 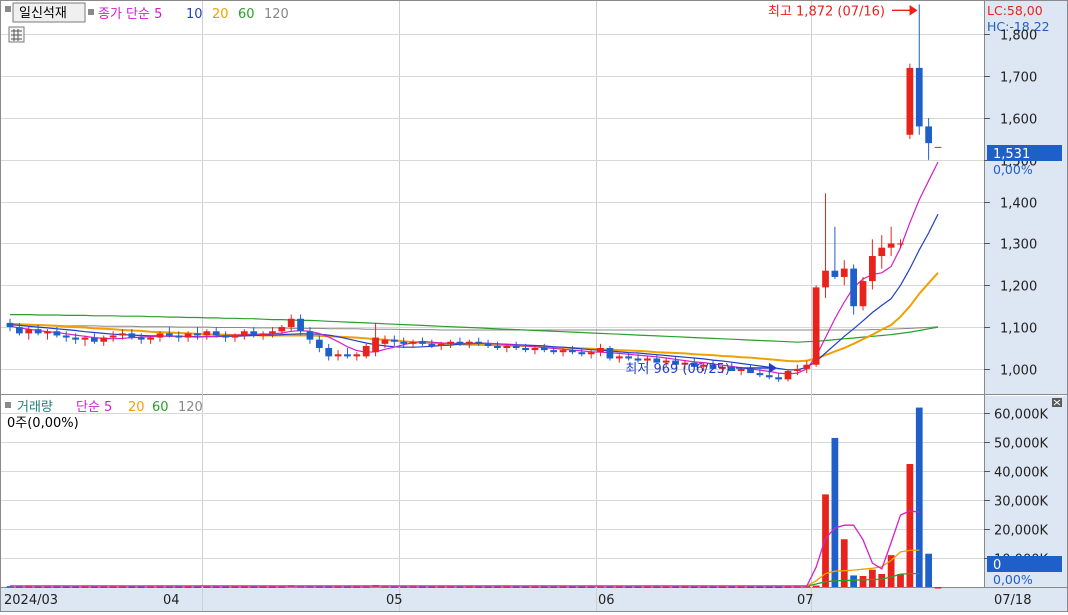 I want to click on low-annotation-label: 최저 969 (06/25), so click(x=677, y=369).